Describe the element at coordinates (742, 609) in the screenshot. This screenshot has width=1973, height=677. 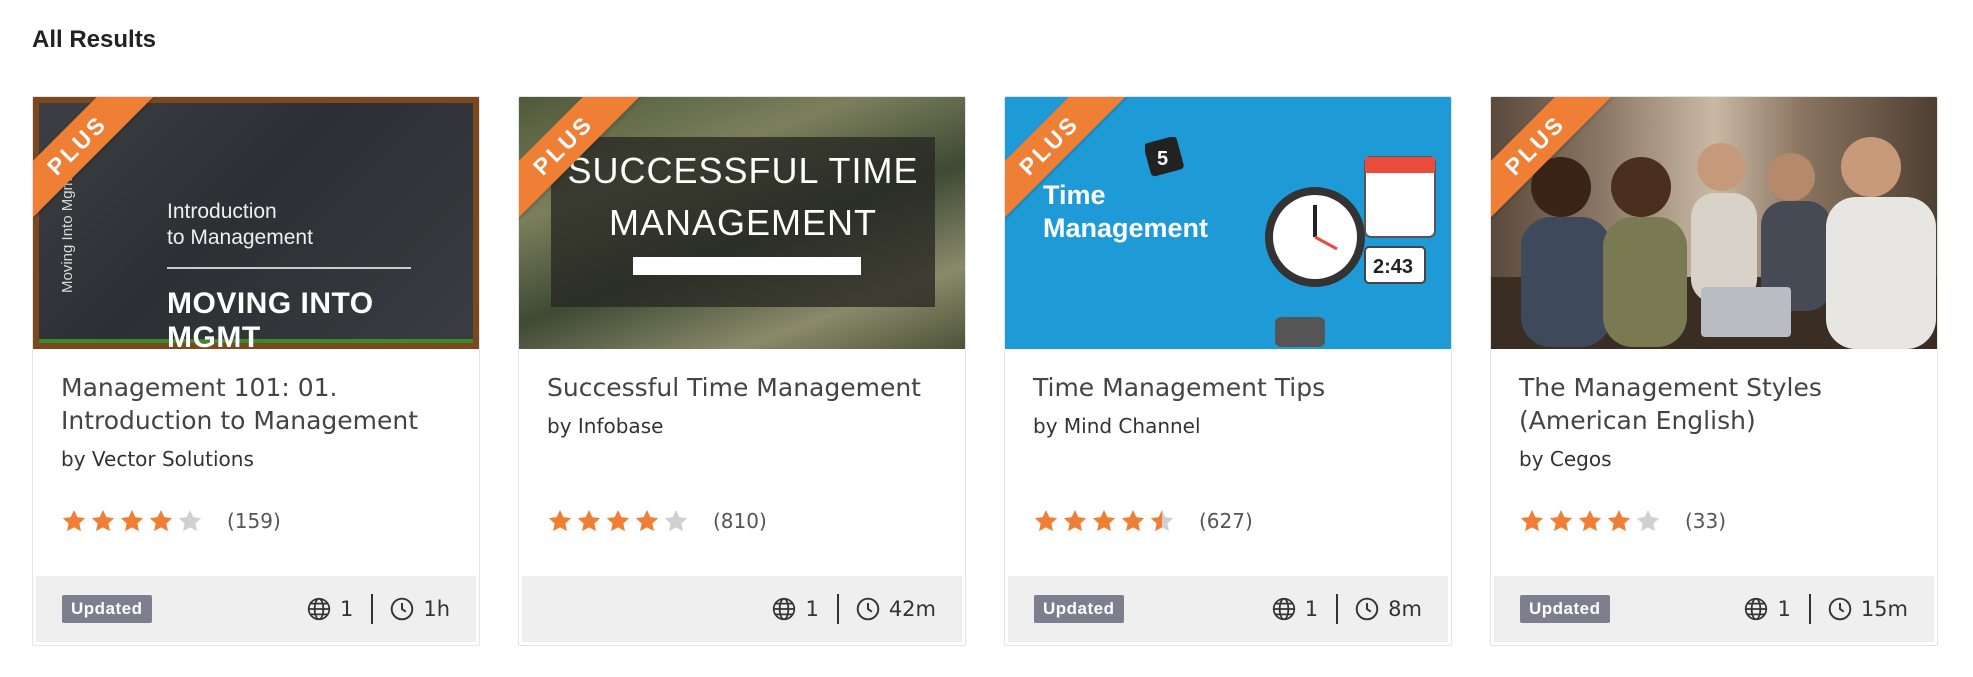
I see `card-footer: 1 42m` at that location.